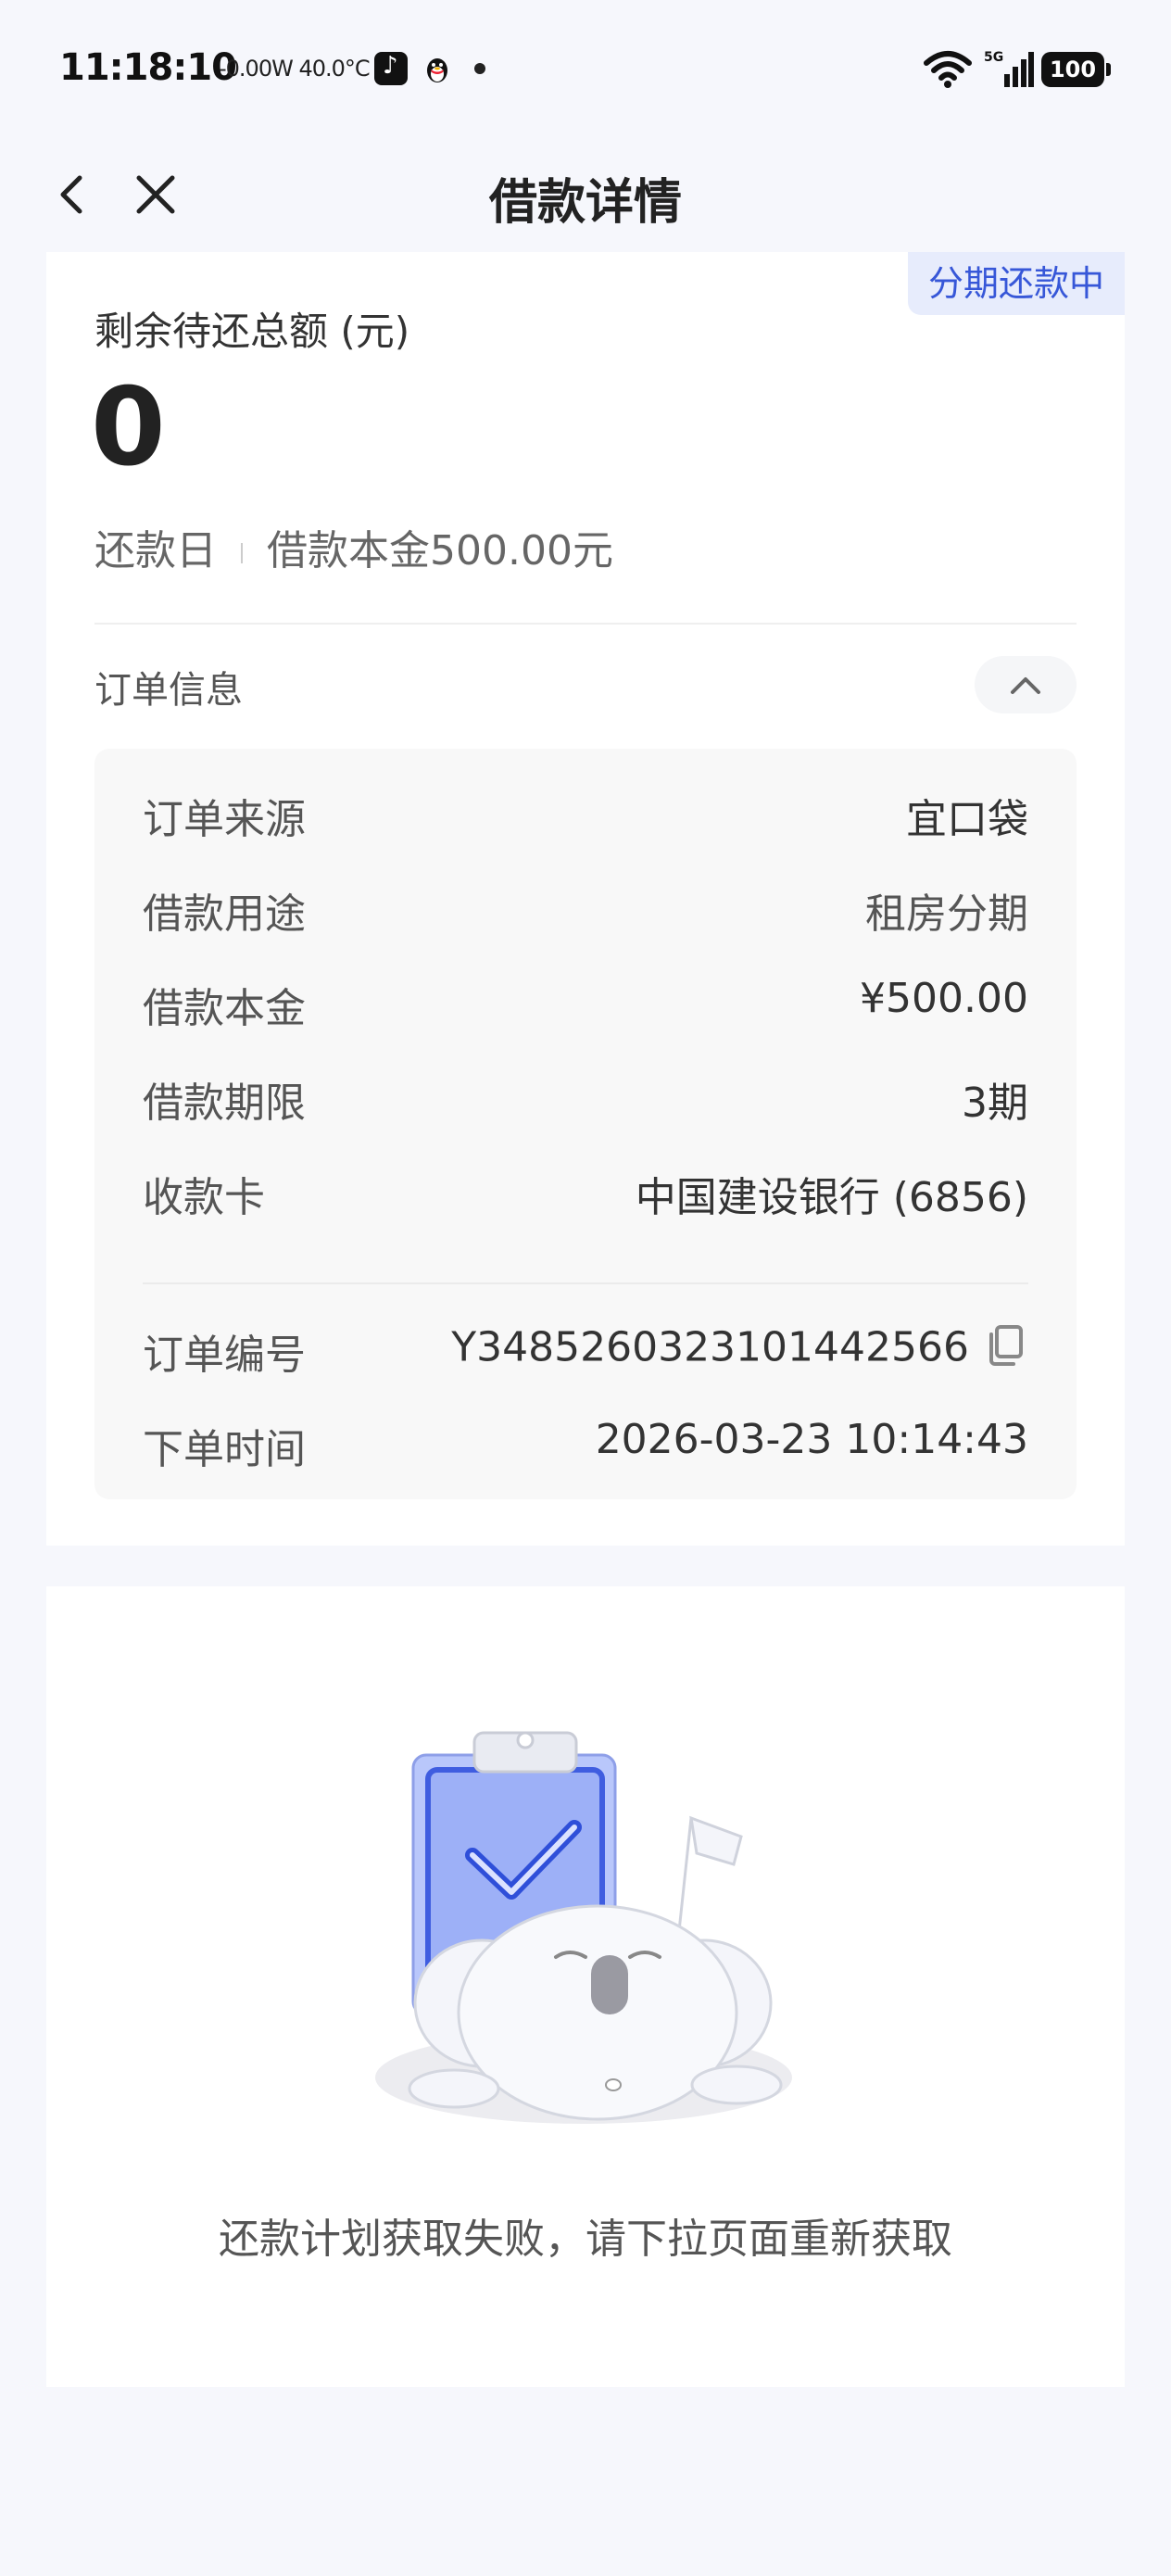 This screenshot has height=2576, width=1171. What do you see at coordinates (225, 1009) in the screenshot?
I see `info-label: 借款本金` at bounding box center [225, 1009].